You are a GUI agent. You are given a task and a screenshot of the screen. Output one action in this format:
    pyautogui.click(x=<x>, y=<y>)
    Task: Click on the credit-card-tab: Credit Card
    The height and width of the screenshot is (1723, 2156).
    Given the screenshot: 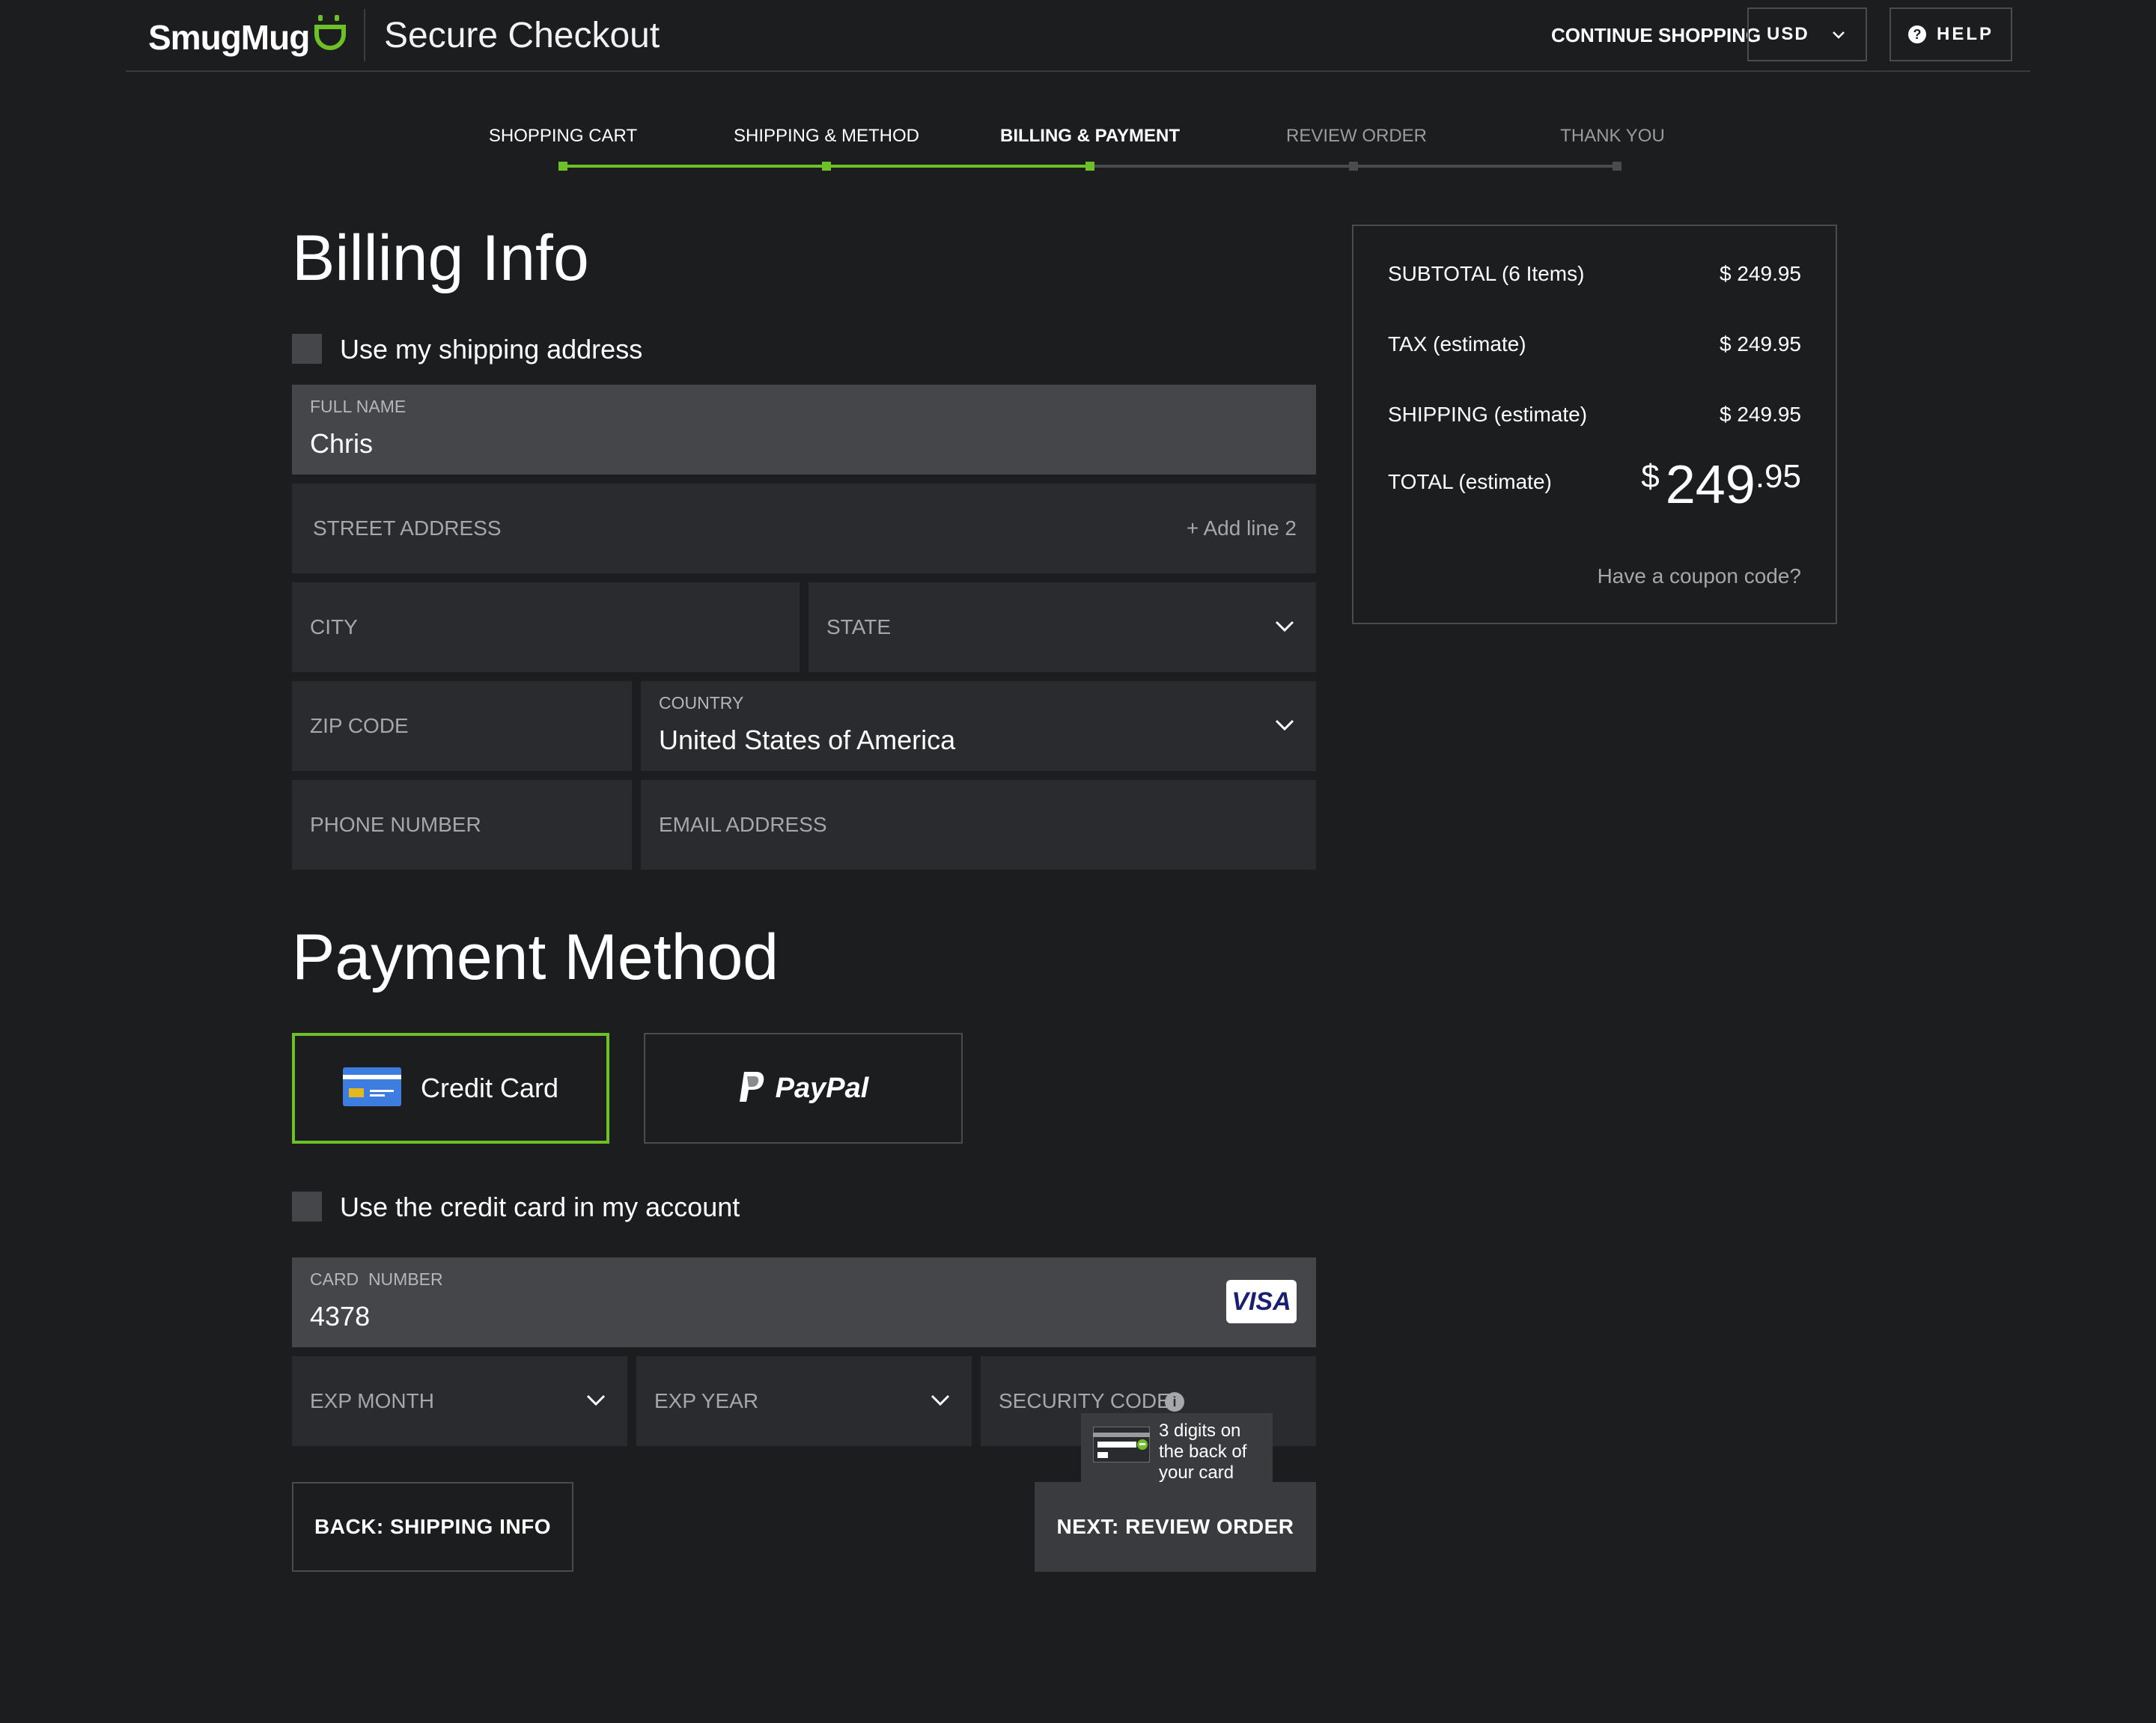 What is the action you would take?
    pyautogui.click(x=450, y=1088)
    